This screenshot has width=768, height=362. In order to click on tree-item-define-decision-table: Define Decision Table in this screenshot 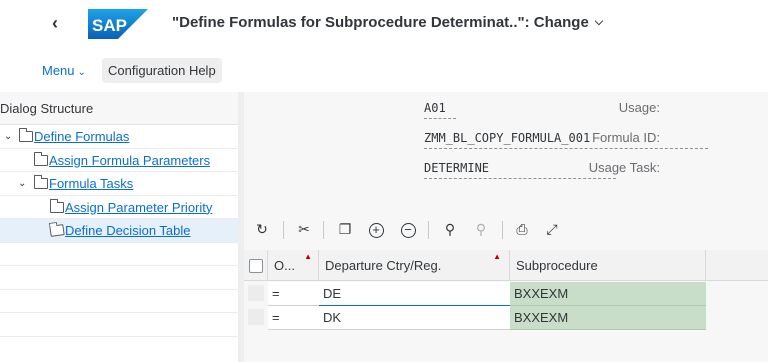, I will do `click(120, 231)`.